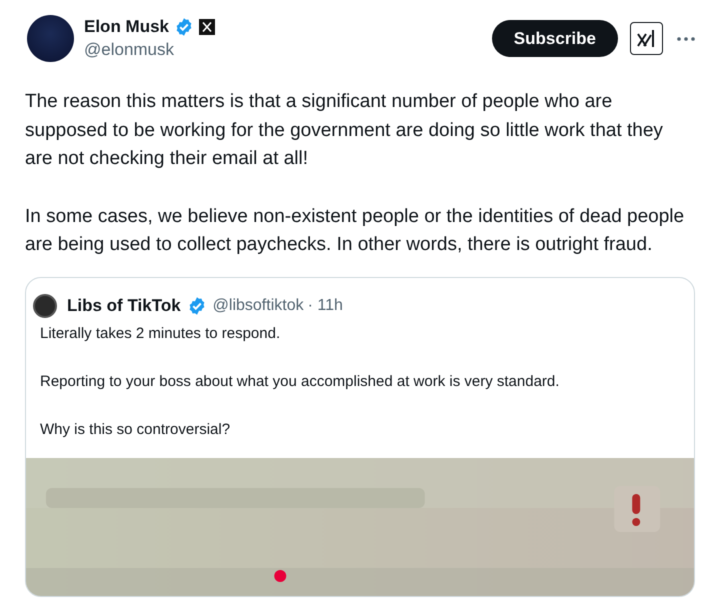 This screenshot has width=723, height=600. What do you see at coordinates (258, 305) in the screenshot?
I see `author-handle: @libsoftiktok` at bounding box center [258, 305].